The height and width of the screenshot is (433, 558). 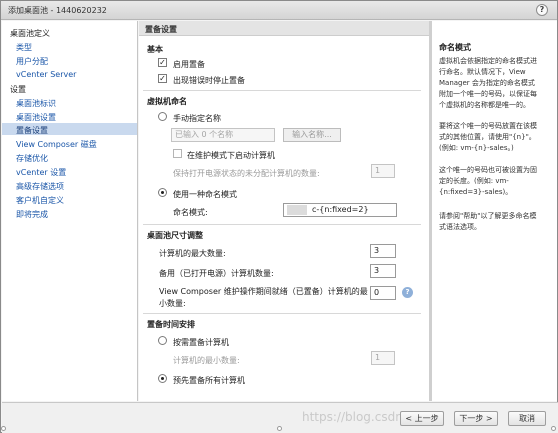 What do you see at coordinates (488, 216) in the screenshot?
I see `help-line: 请参阅"帮助"以了解更多命名模` at bounding box center [488, 216].